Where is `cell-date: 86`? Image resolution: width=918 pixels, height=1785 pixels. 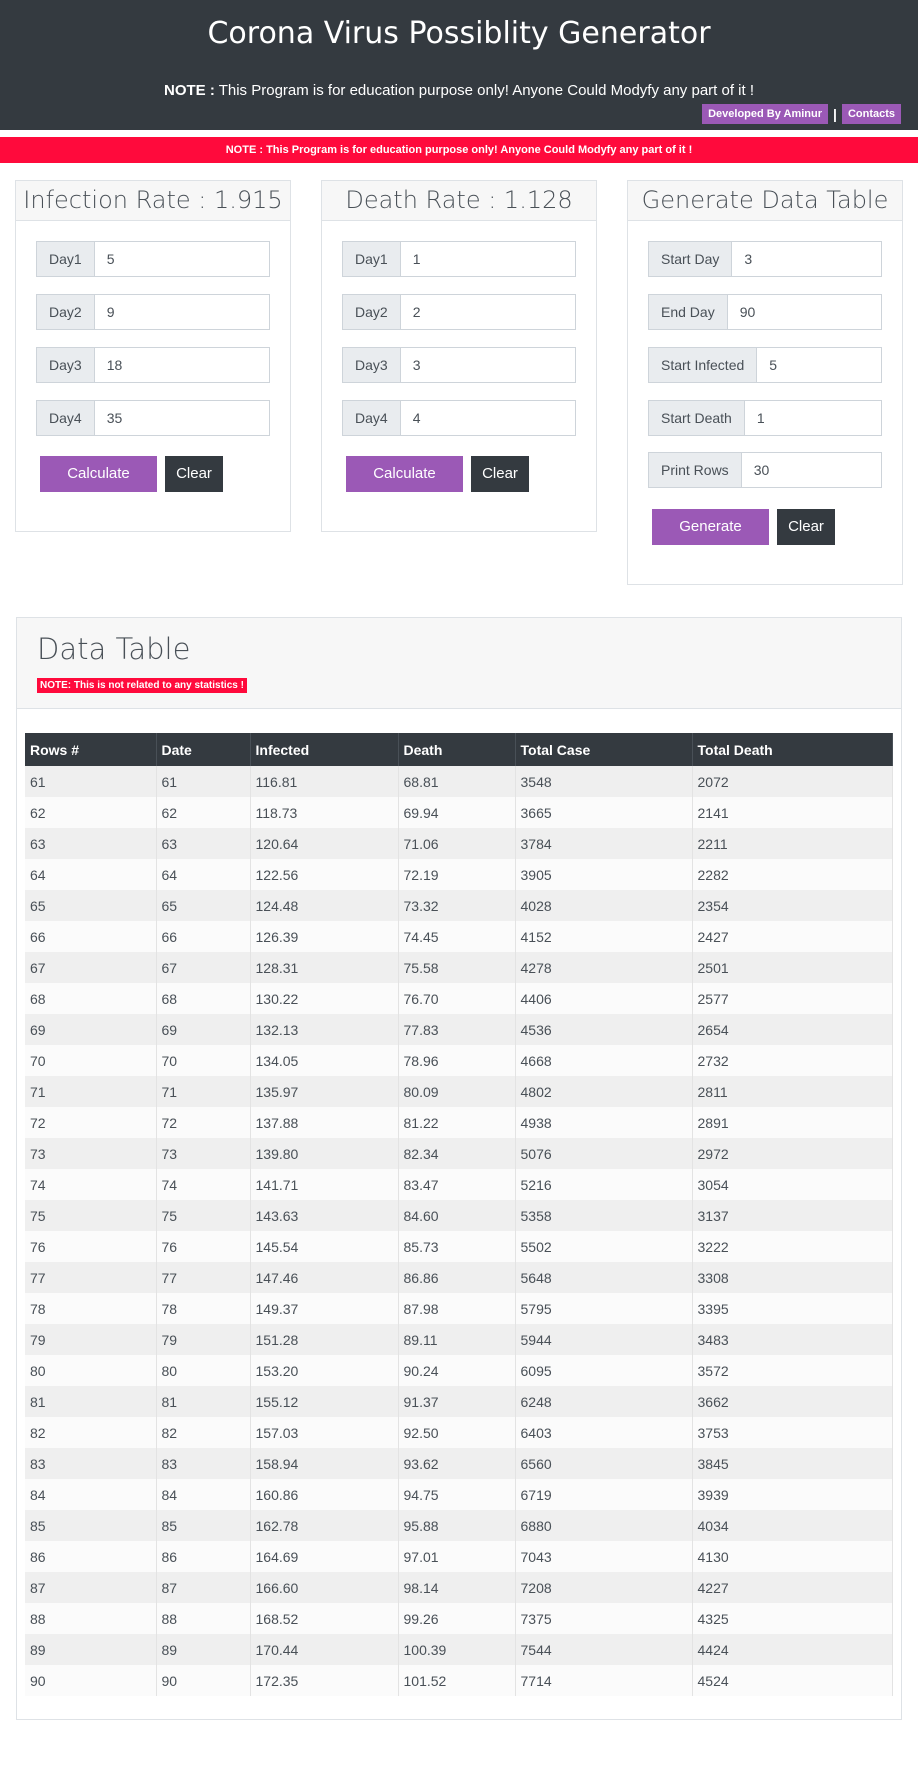
cell-date: 86 is located at coordinates (203, 1556).